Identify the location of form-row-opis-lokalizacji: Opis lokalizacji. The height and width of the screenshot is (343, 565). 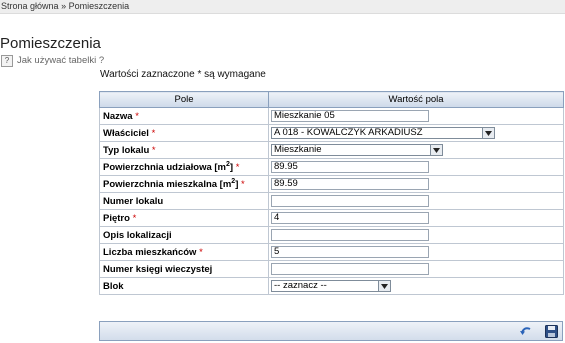
(331, 235).